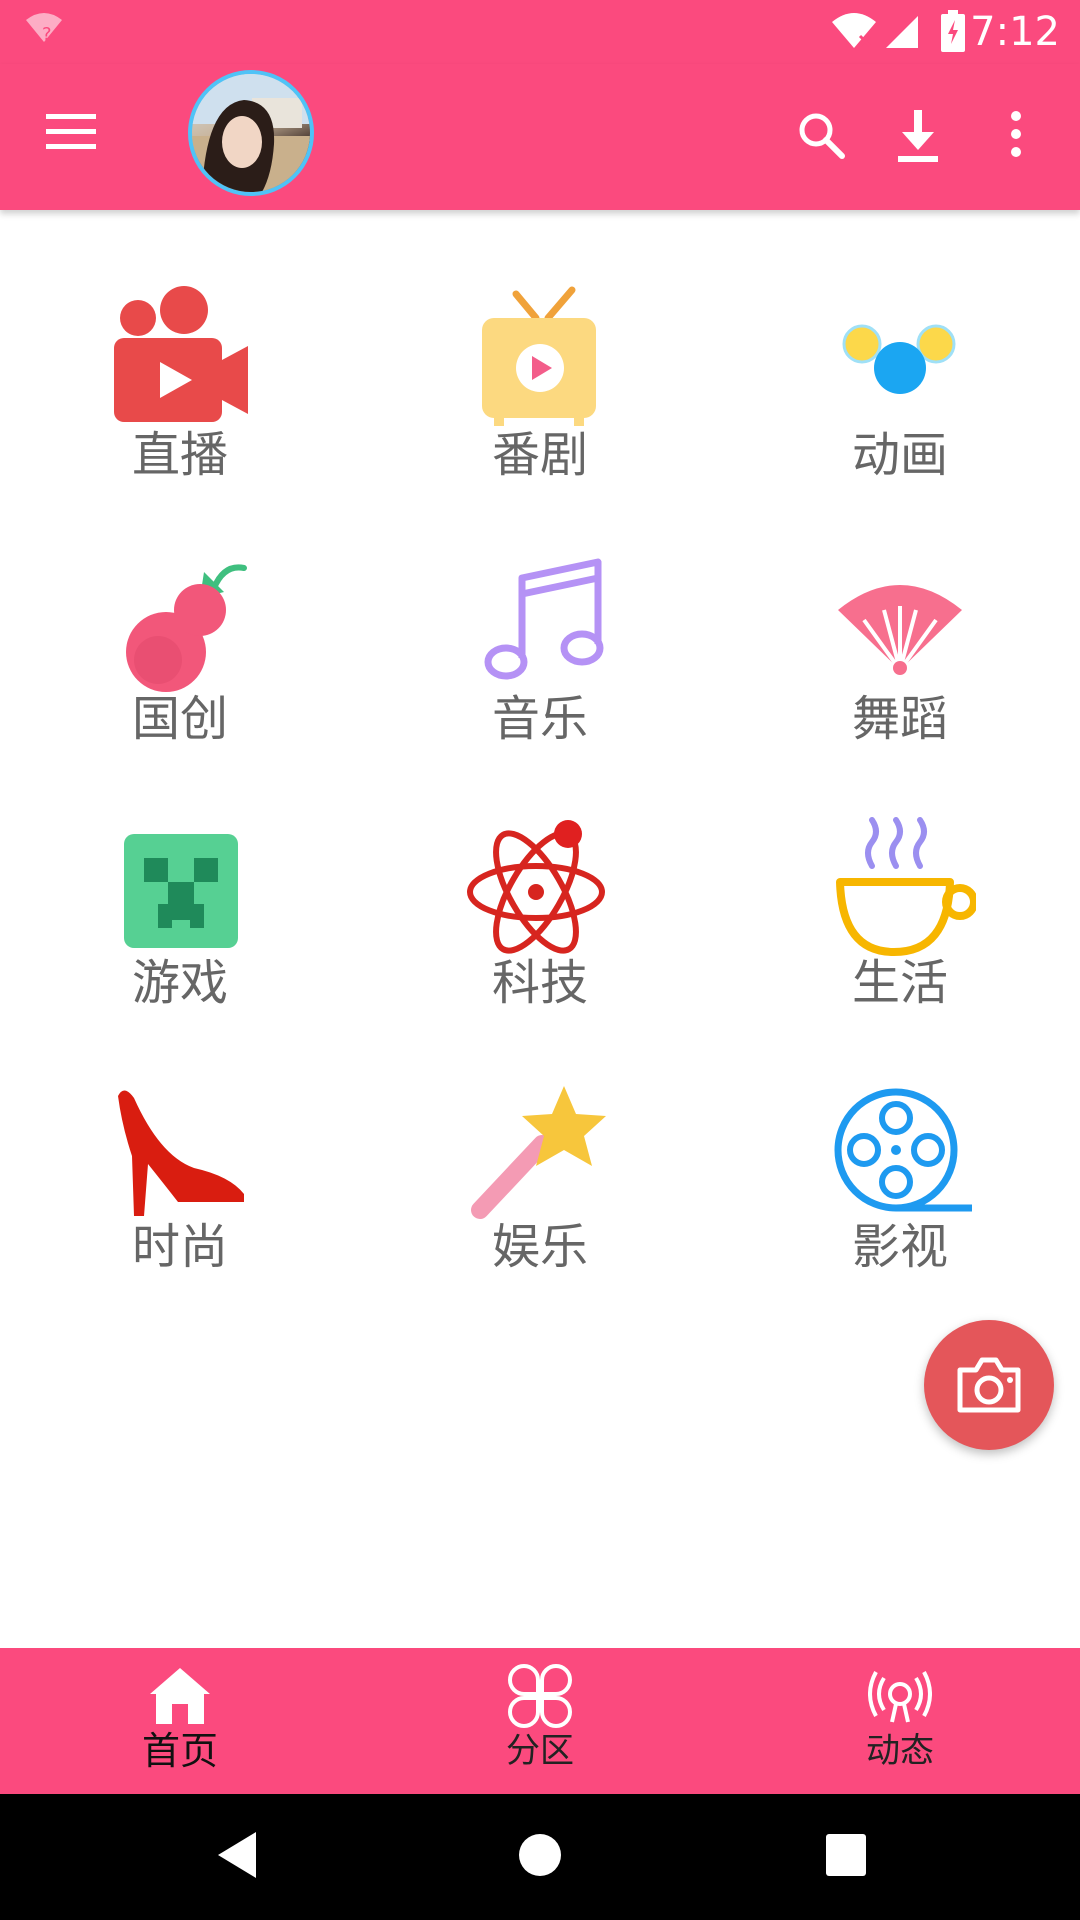 The height and width of the screenshot is (1920, 1080). What do you see at coordinates (846, 1857) in the screenshot?
I see `recents-icon` at bounding box center [846, 1857].